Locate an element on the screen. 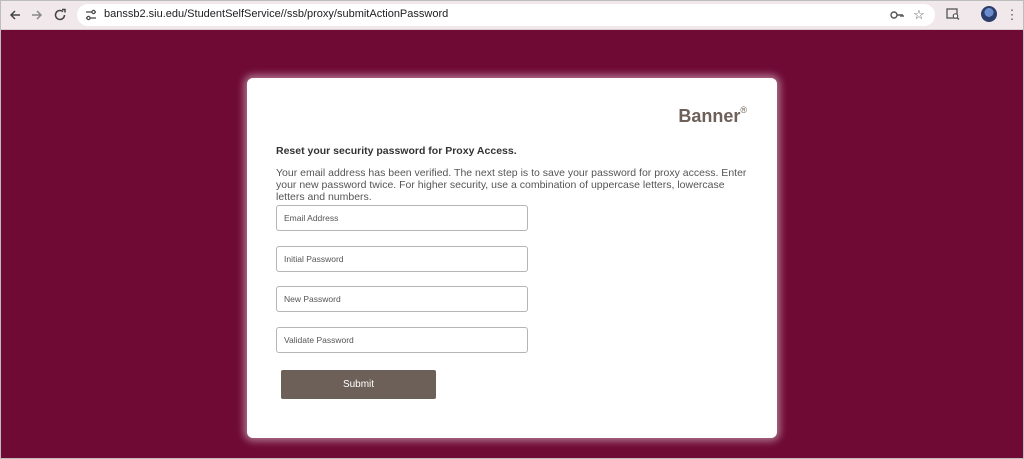 The image size is (1024, 459). new-password-field is located at coordinates (402, 299).